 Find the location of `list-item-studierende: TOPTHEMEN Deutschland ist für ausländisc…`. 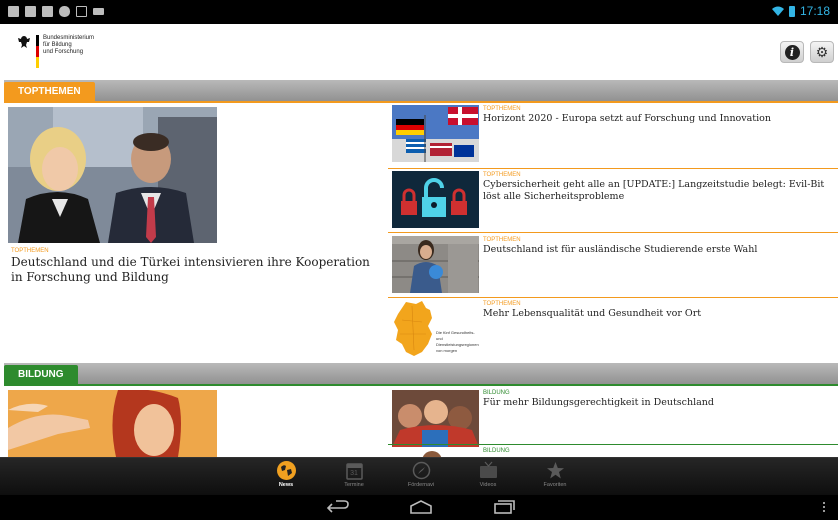

list-item-studierende: TOPTHEMEN Deutschland ist für ausländisc… is located at coordinates (613, 265).